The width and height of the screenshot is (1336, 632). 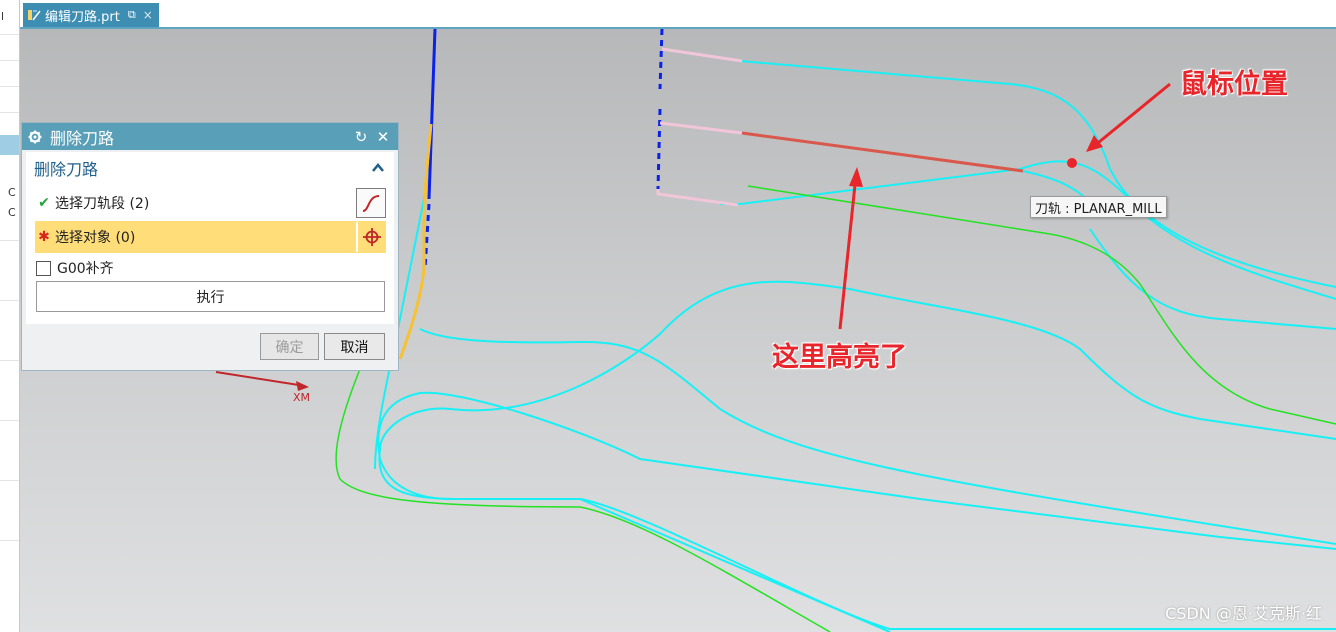 What do you see at coordinates (361, 137) in the screenshot?
I see `reset-icon: ↻` at bounding box center [361, 137].